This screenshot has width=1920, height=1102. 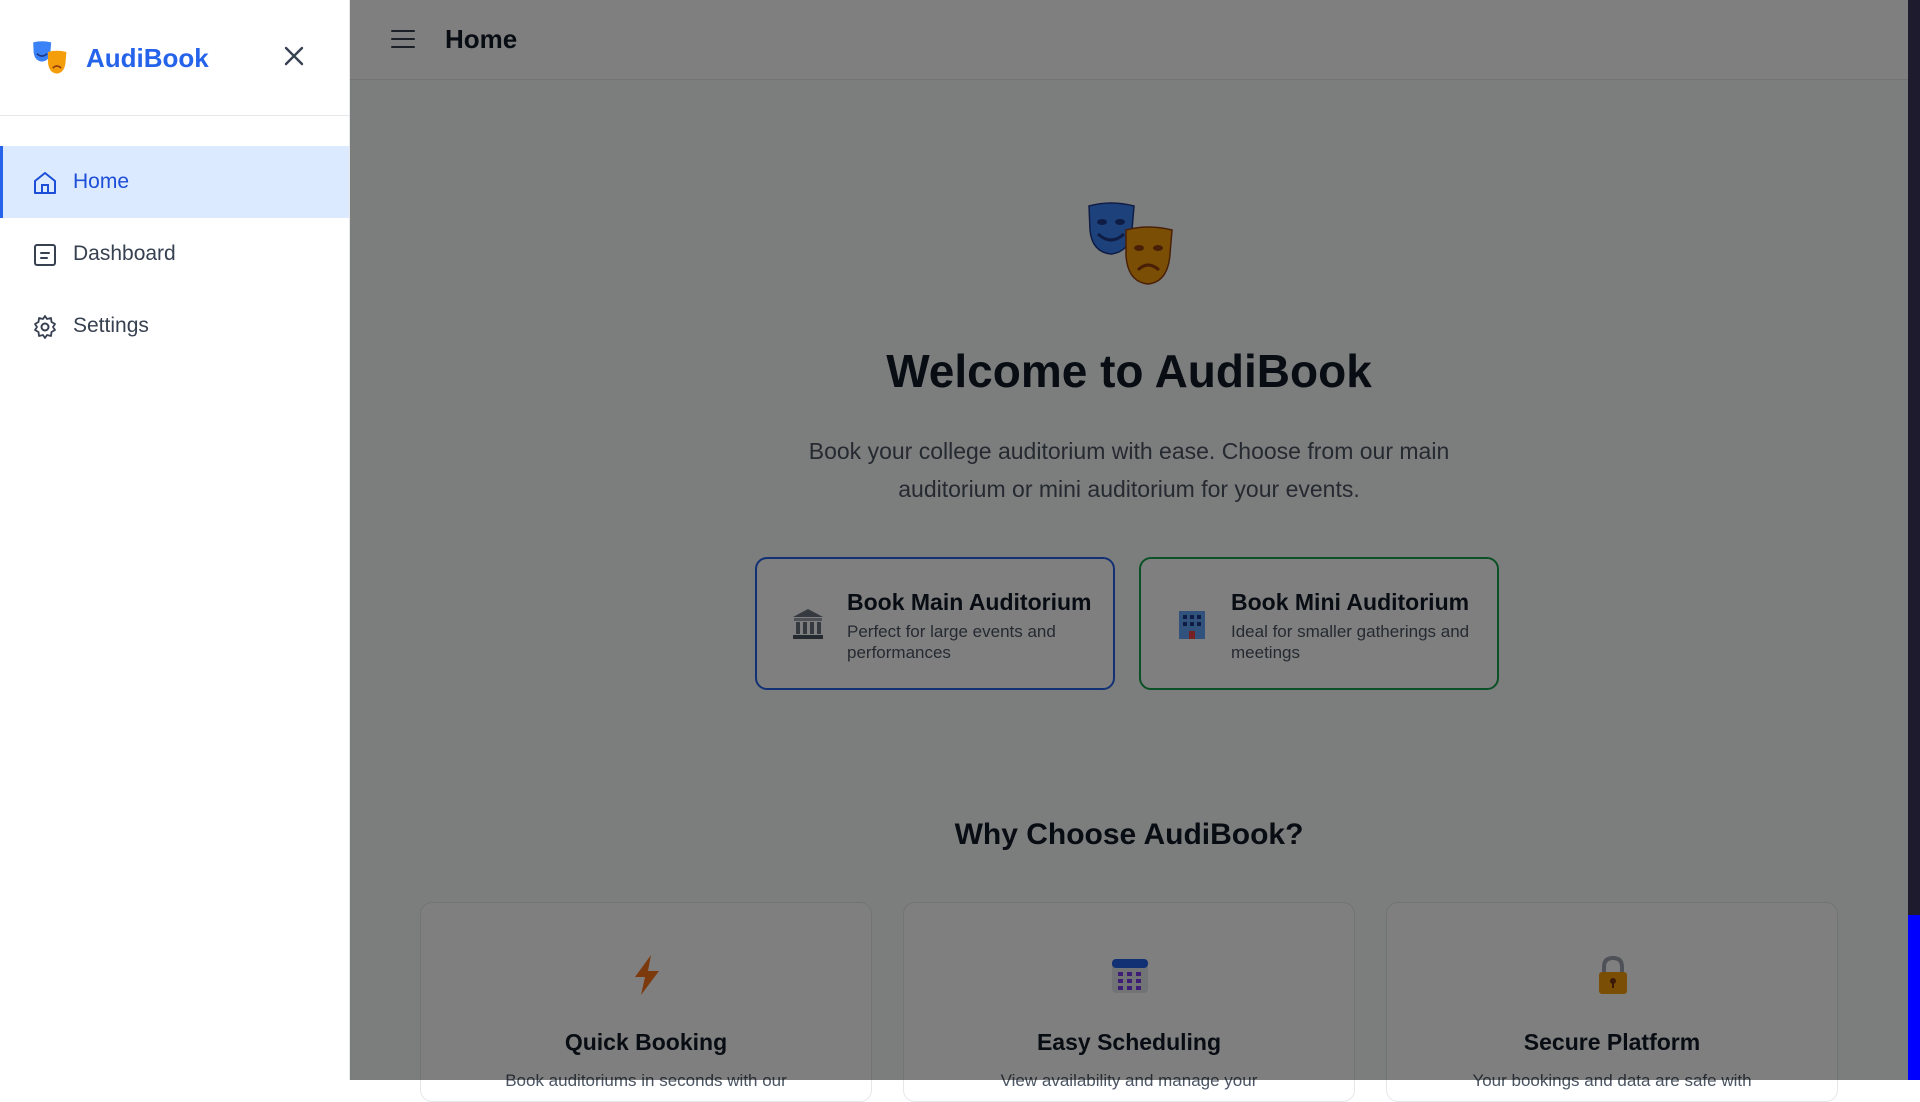 What do you see at coordinates (124, 253) in the screenshot?
I see `sidebar-item-label: Dashboard` at bounding box center [124, 253].